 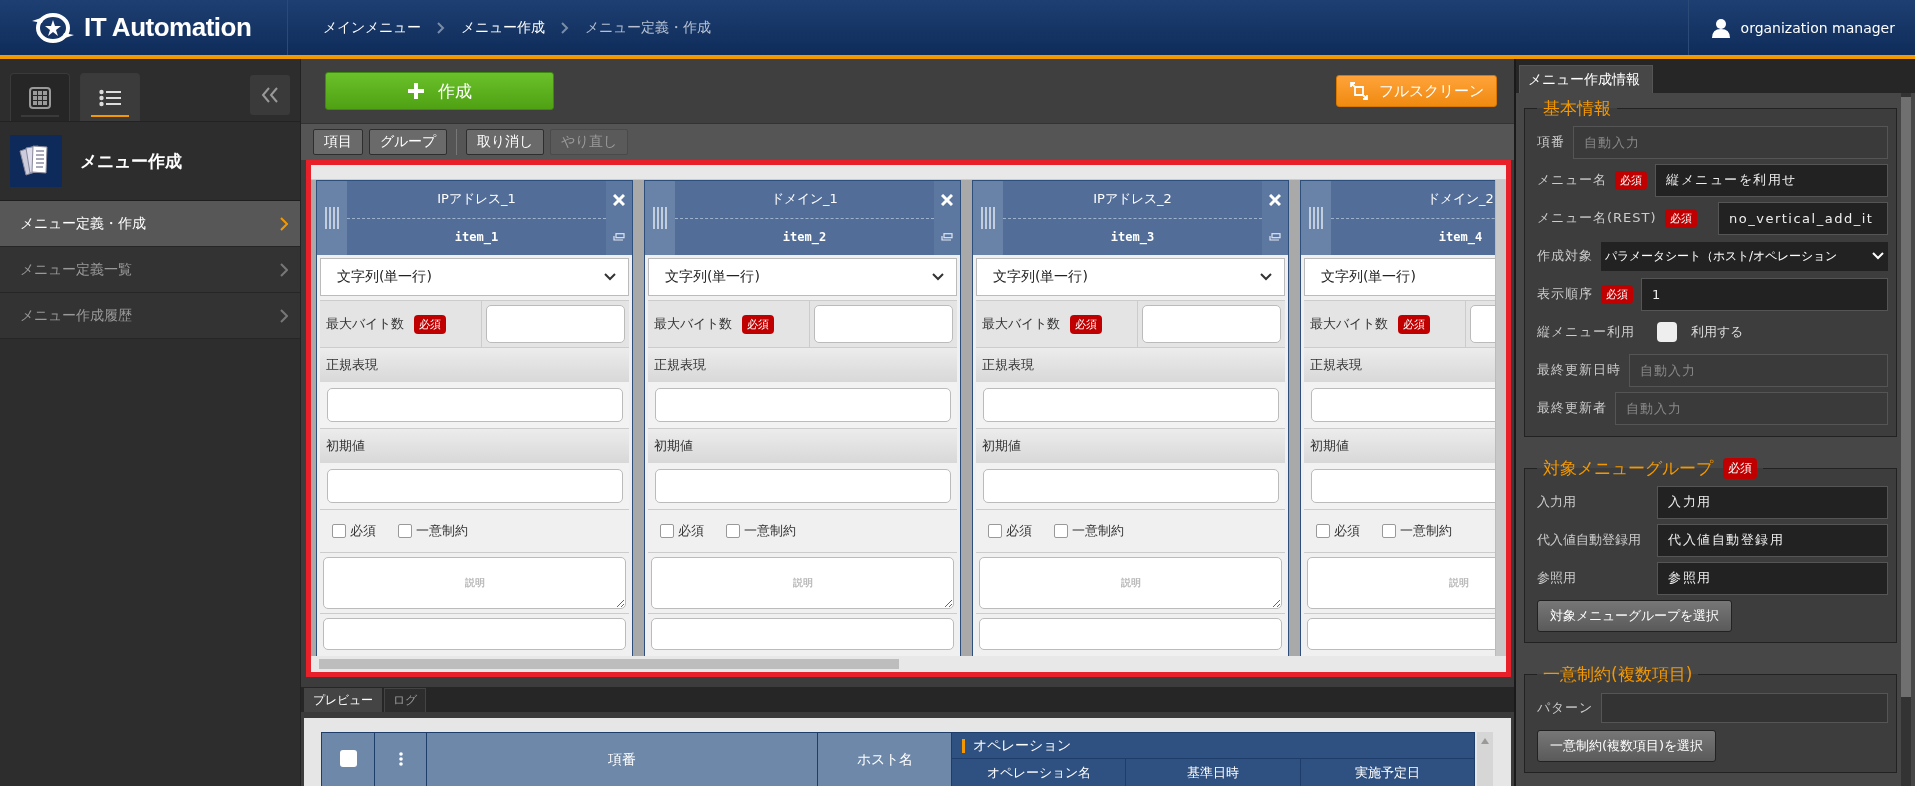 What do you see at coordinates (1132, 236) in the screenshot?
I see `rest-name: item_3` at bounding box center [1132, 236].